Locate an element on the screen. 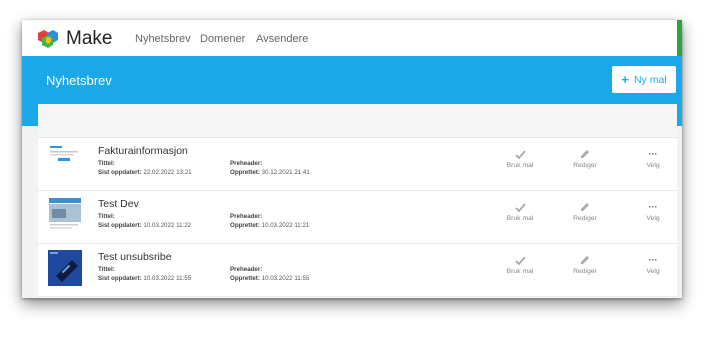 The width and height of the screenshot is (724, 341). brand-name: Make is located at coordinates (89, 38).